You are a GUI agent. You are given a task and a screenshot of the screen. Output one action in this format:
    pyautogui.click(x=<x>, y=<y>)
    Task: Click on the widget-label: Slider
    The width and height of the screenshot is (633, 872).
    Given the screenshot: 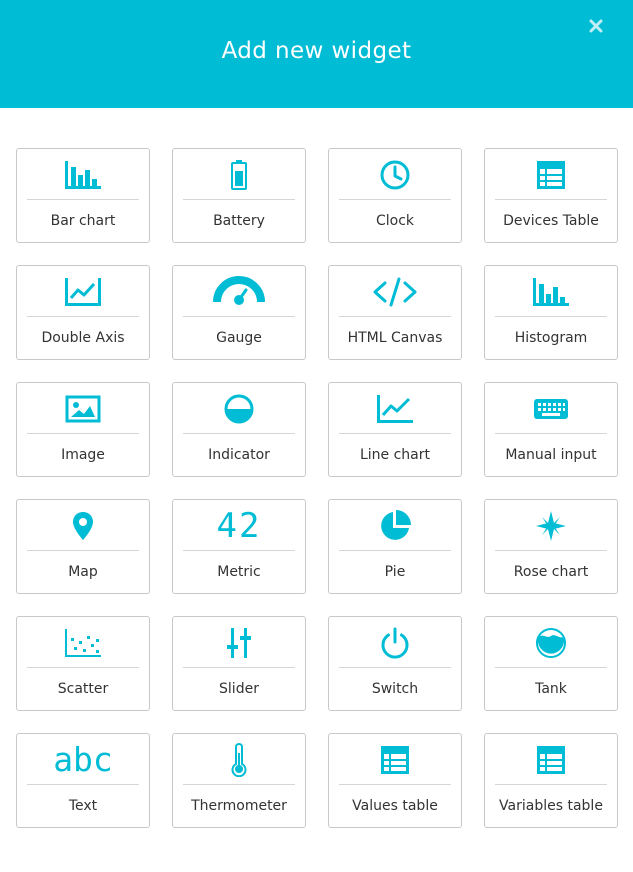 What is the action you would take?
    pyautogui.click(x=239, y=689)
    